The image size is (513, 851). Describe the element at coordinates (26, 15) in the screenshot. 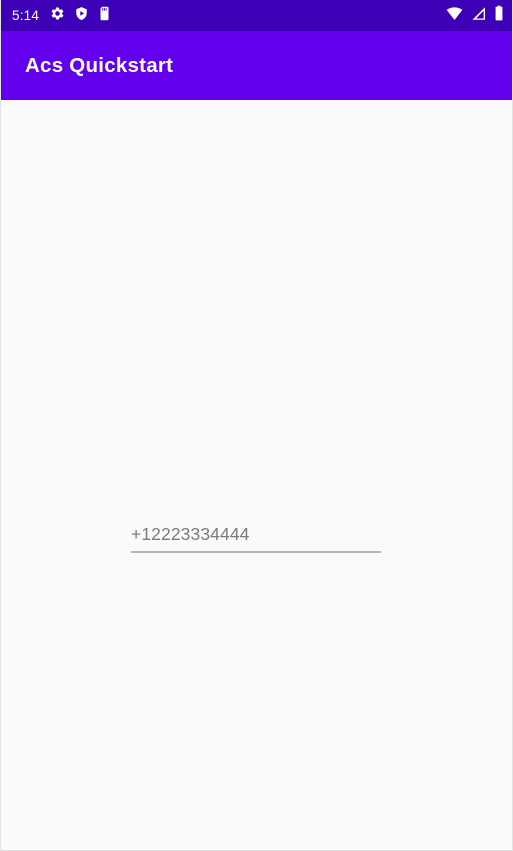

I see `status-bar-clock: 5:14` at that location.